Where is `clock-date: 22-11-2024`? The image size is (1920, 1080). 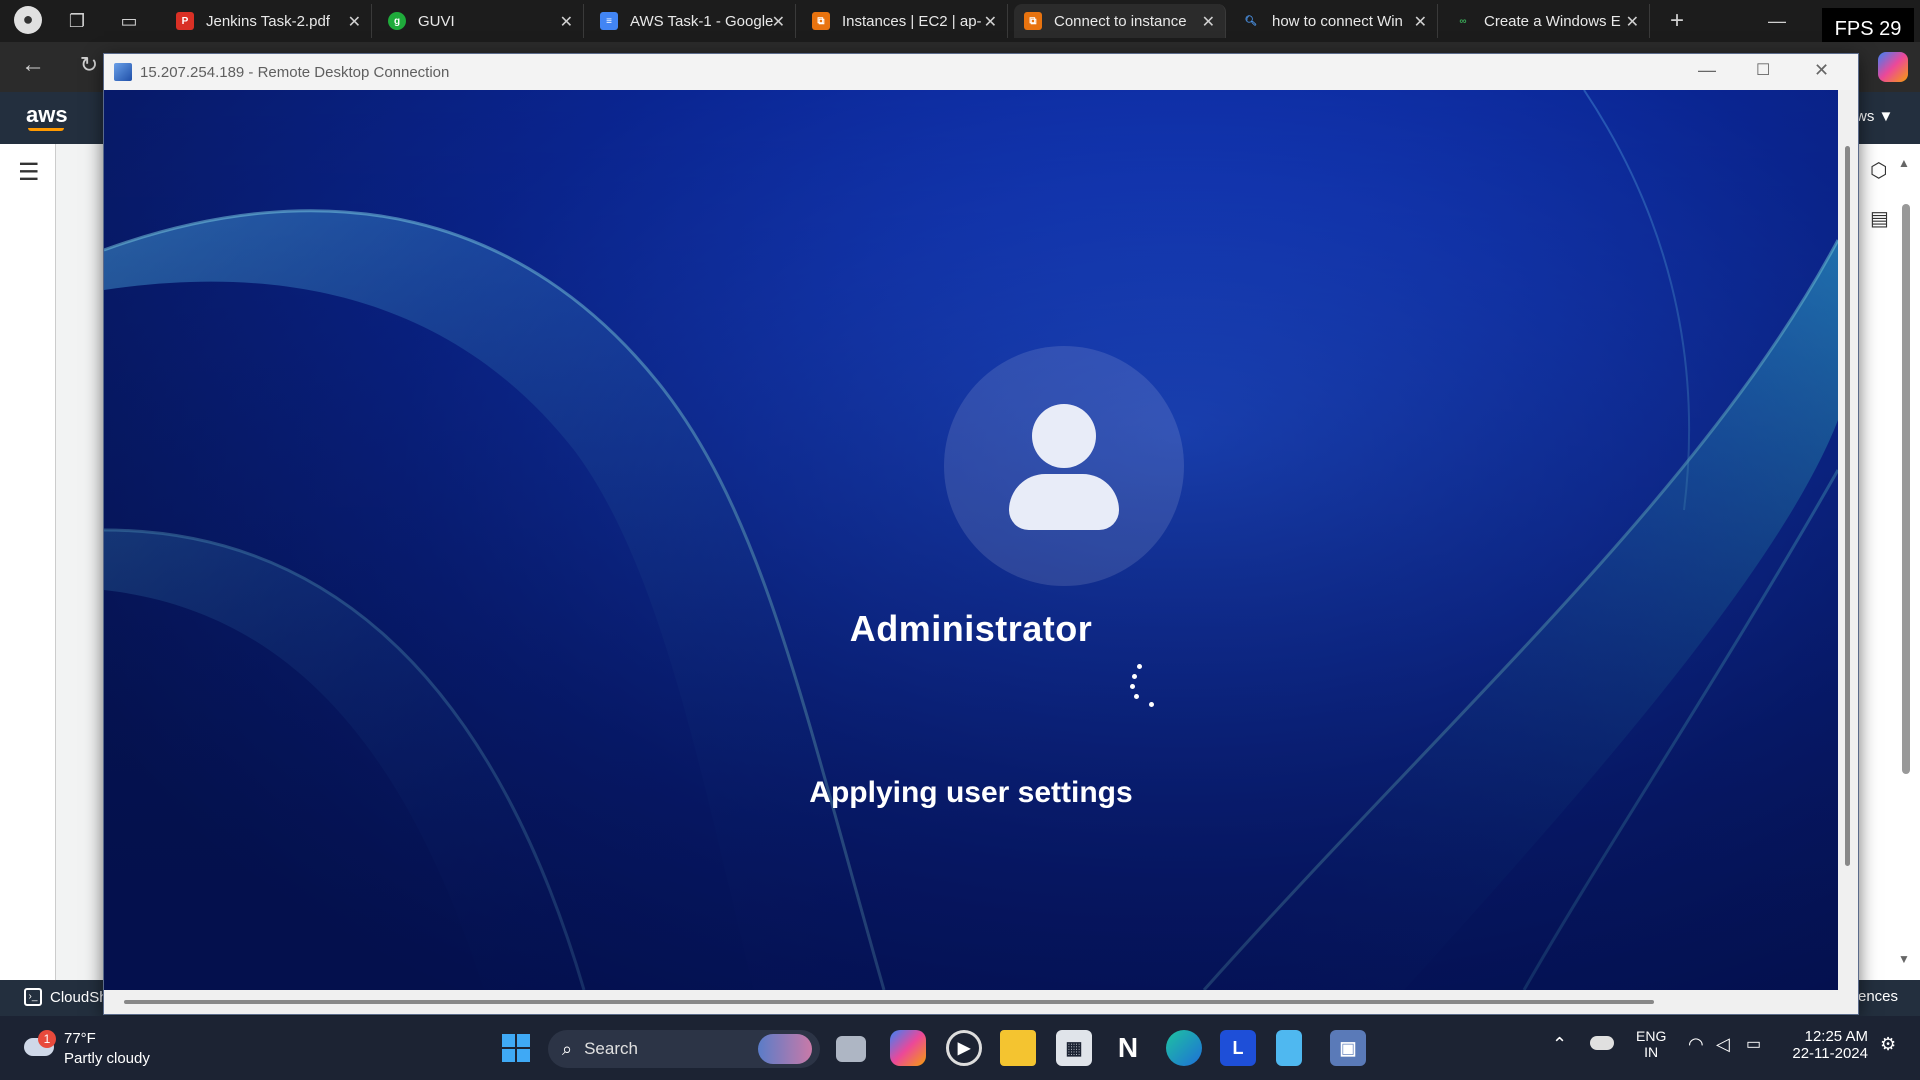 clock-date: 22-11-2024 is located at coordinates (1830, 1053).